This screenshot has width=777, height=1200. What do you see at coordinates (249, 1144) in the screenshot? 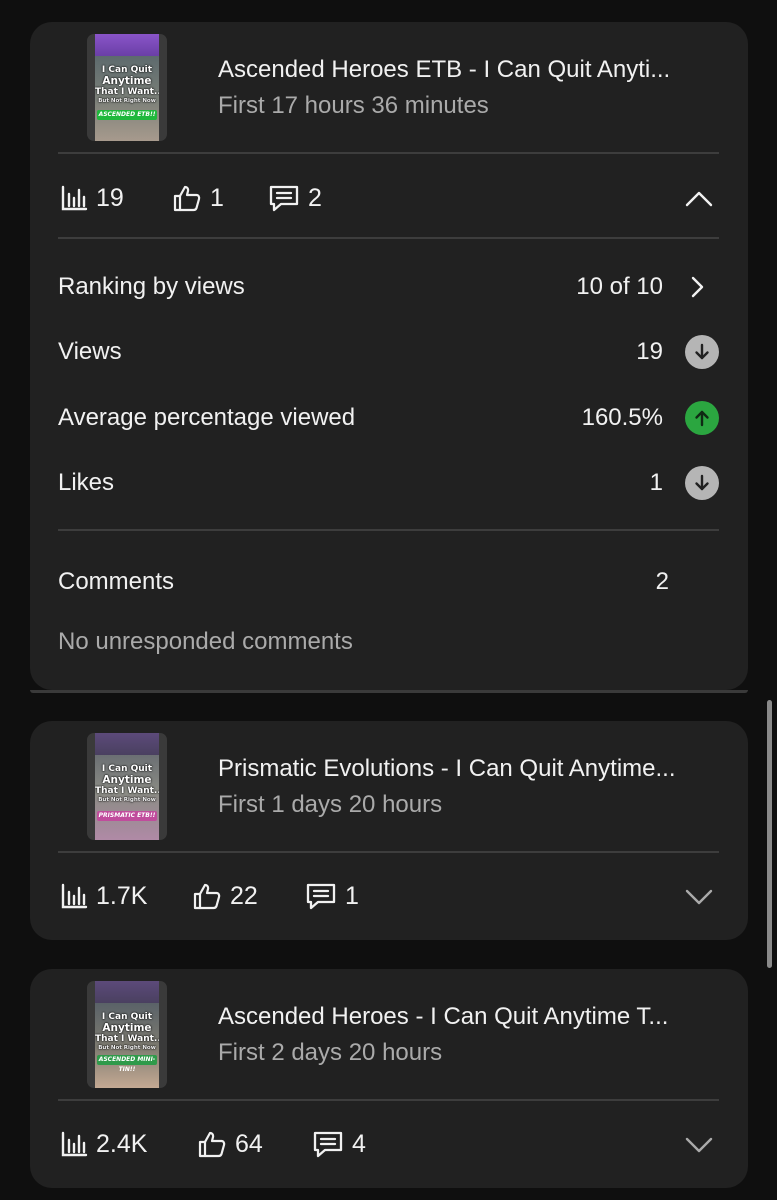
I see `likes-count: 64` at bounding box center [249, 1144].